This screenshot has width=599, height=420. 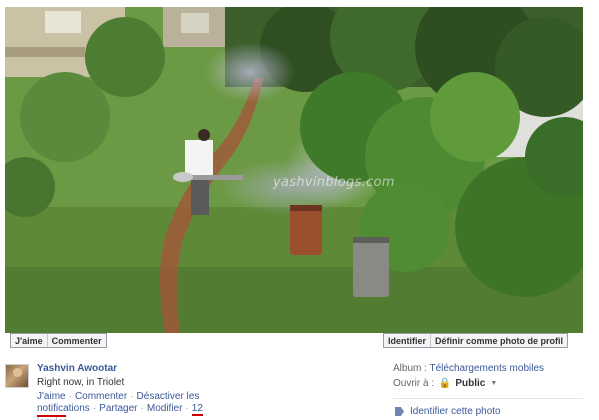 I want to click on author-name: Yashvin Awootar, so click(x=77, y=368).